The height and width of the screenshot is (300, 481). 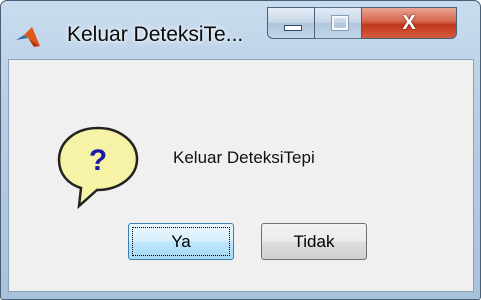 I want to click on close-button: X, so click(x=409, y=23).